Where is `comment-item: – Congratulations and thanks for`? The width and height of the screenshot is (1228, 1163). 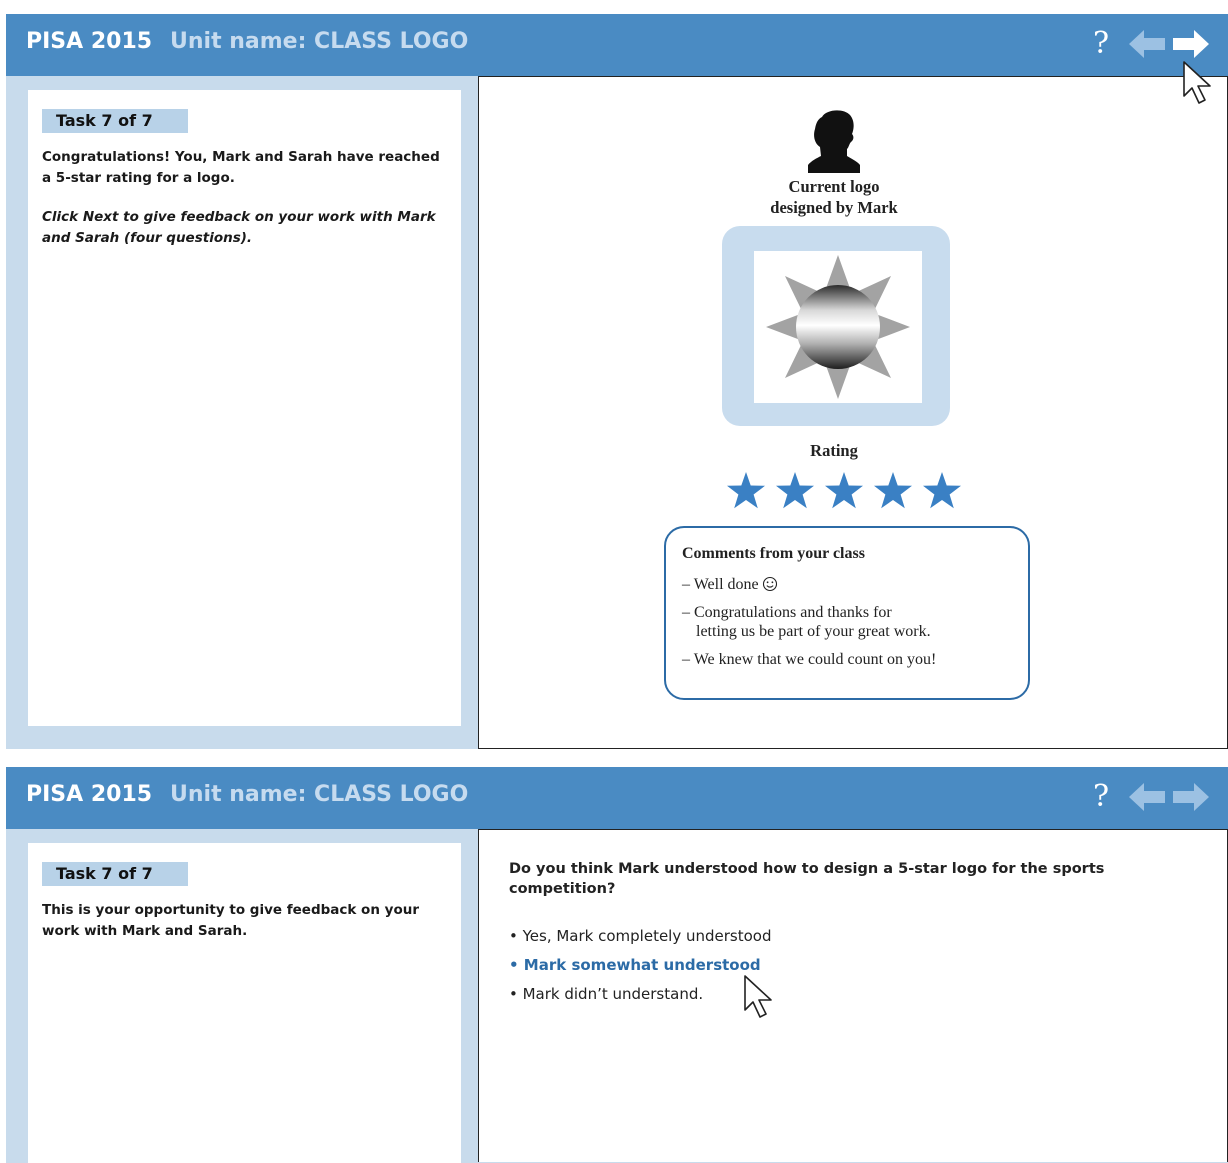 comment-item: – Congratulations and thanks for is located at coordinates (787, 612).